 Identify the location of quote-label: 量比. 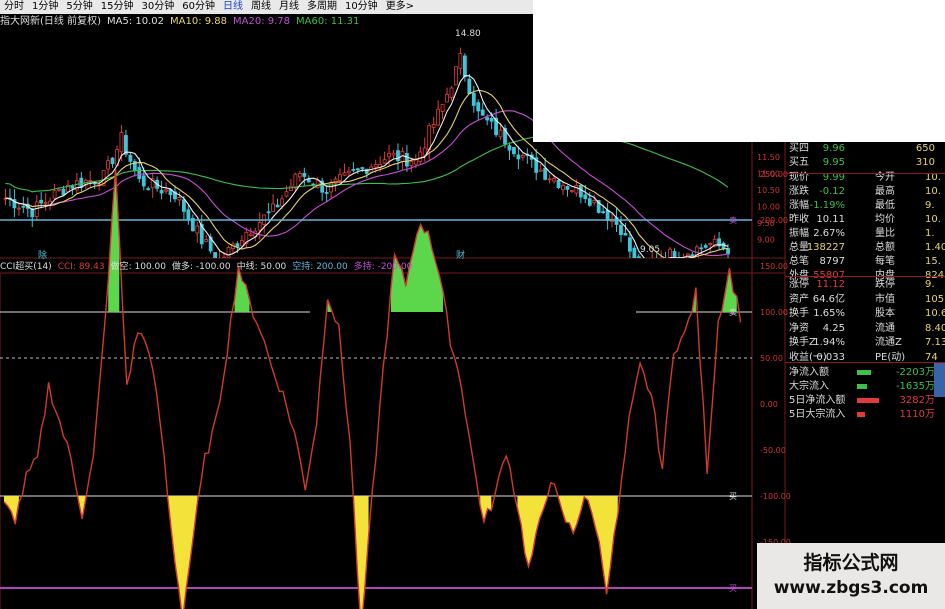
(885, 233).